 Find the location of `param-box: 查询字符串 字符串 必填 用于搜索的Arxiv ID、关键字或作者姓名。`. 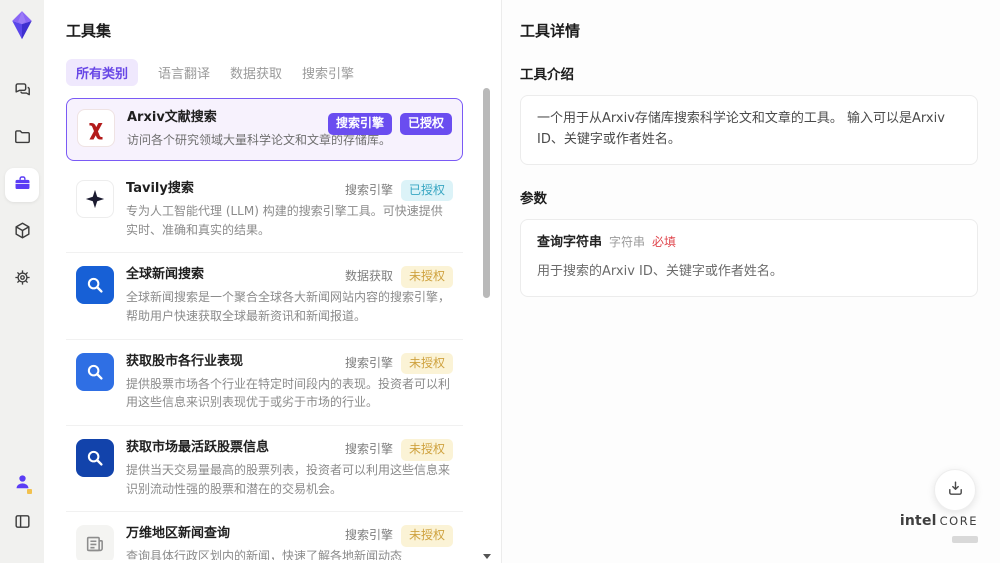

param-box: 查询字符串 字符串 必填 用于搜索的Arxiv ID、关键字或作者姓名。 is located at coordinates (749, 258).